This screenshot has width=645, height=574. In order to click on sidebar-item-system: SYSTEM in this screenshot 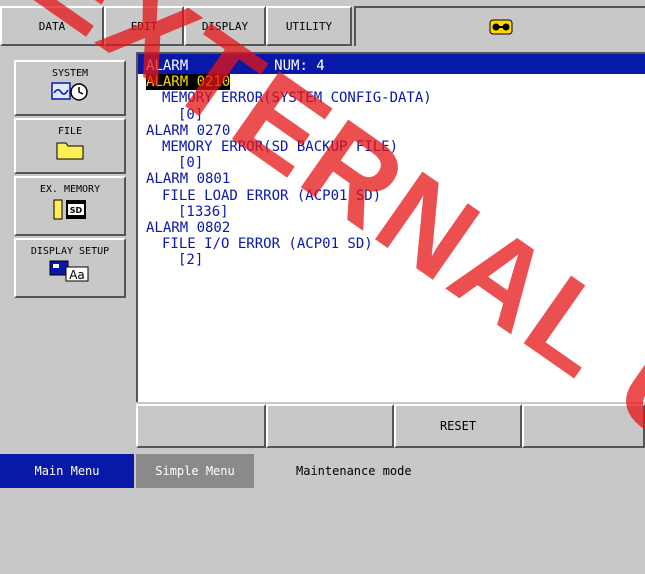, I will do `click(70, 88)`.